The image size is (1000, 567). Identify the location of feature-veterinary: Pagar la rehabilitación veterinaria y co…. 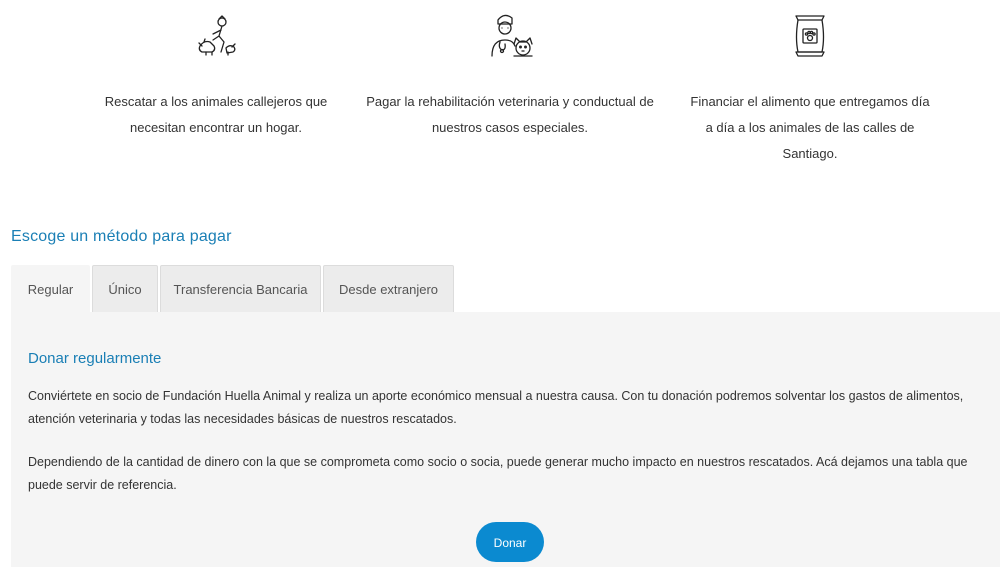
(510, 75).